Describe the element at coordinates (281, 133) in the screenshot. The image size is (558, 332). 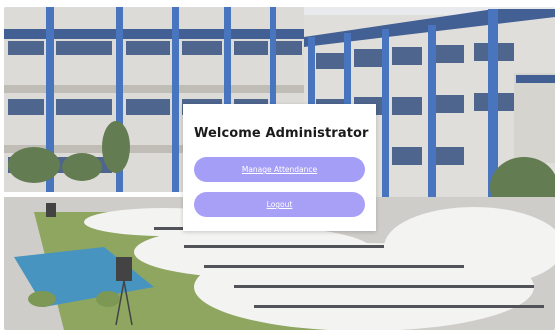
I see `welcome-title: Welcome Administrator` at that location.